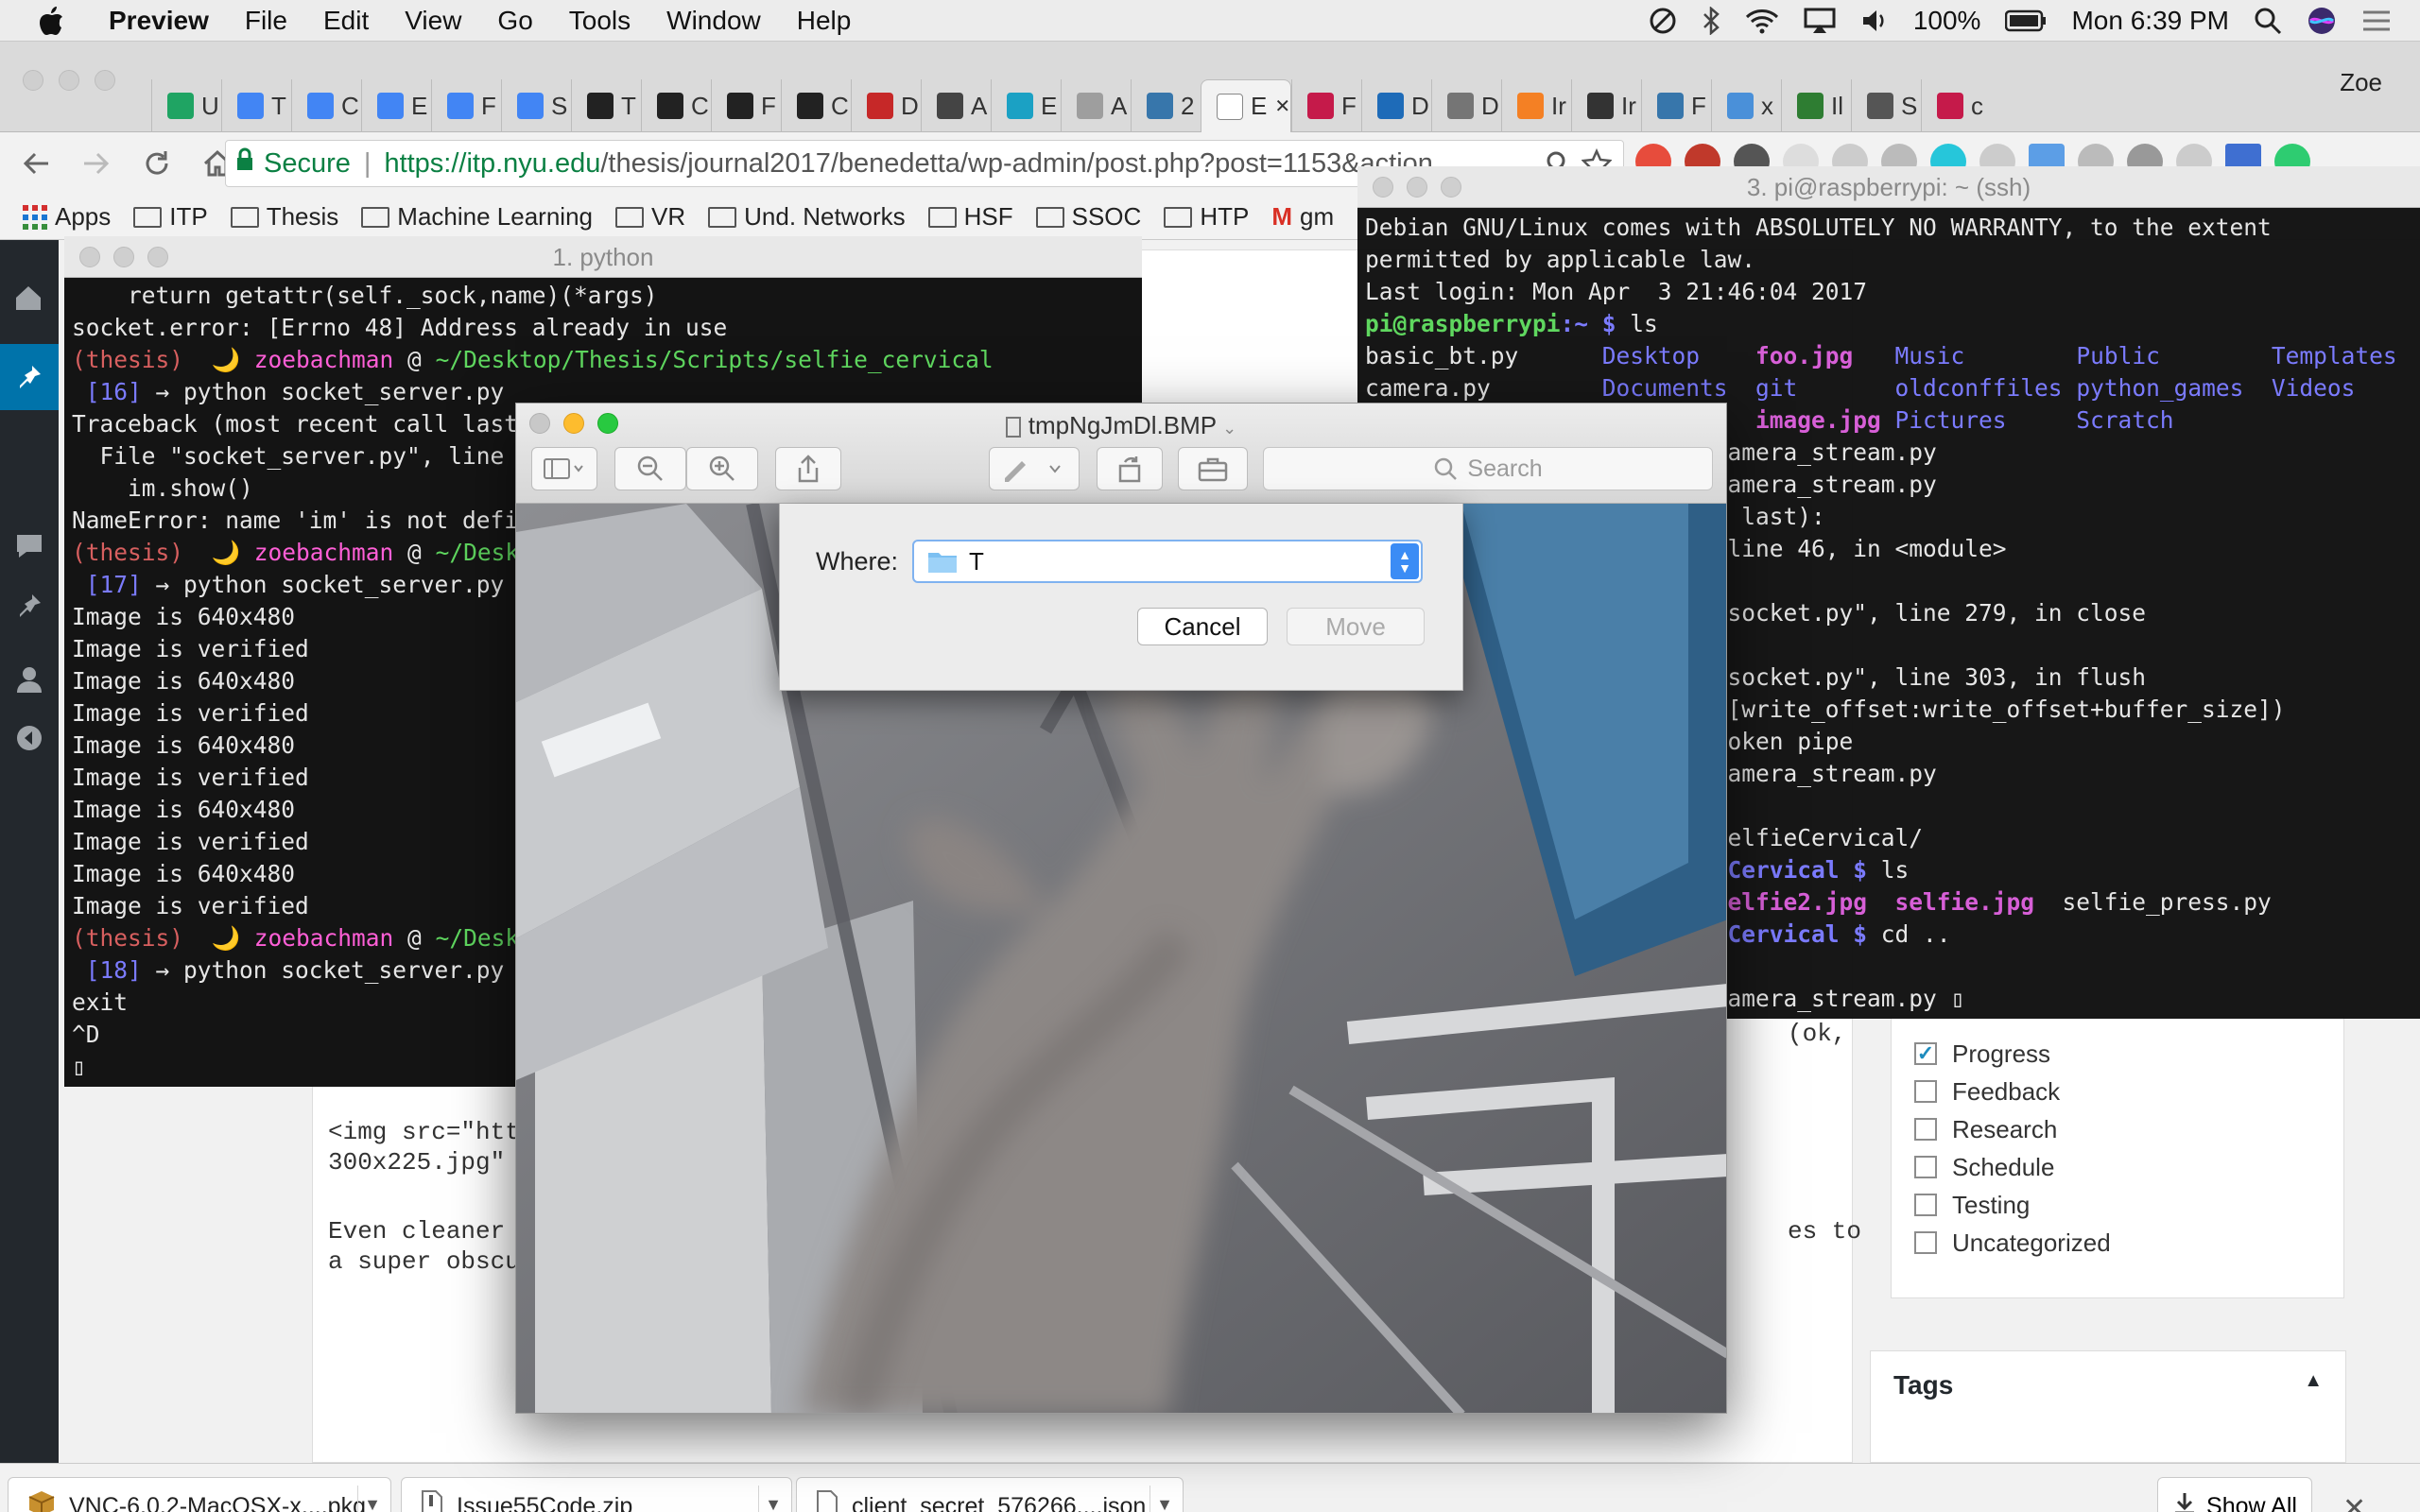  I want to click on preview-title-bar: tmpNgJmDl.BMP ⌄ Search, so click(1121, 454).